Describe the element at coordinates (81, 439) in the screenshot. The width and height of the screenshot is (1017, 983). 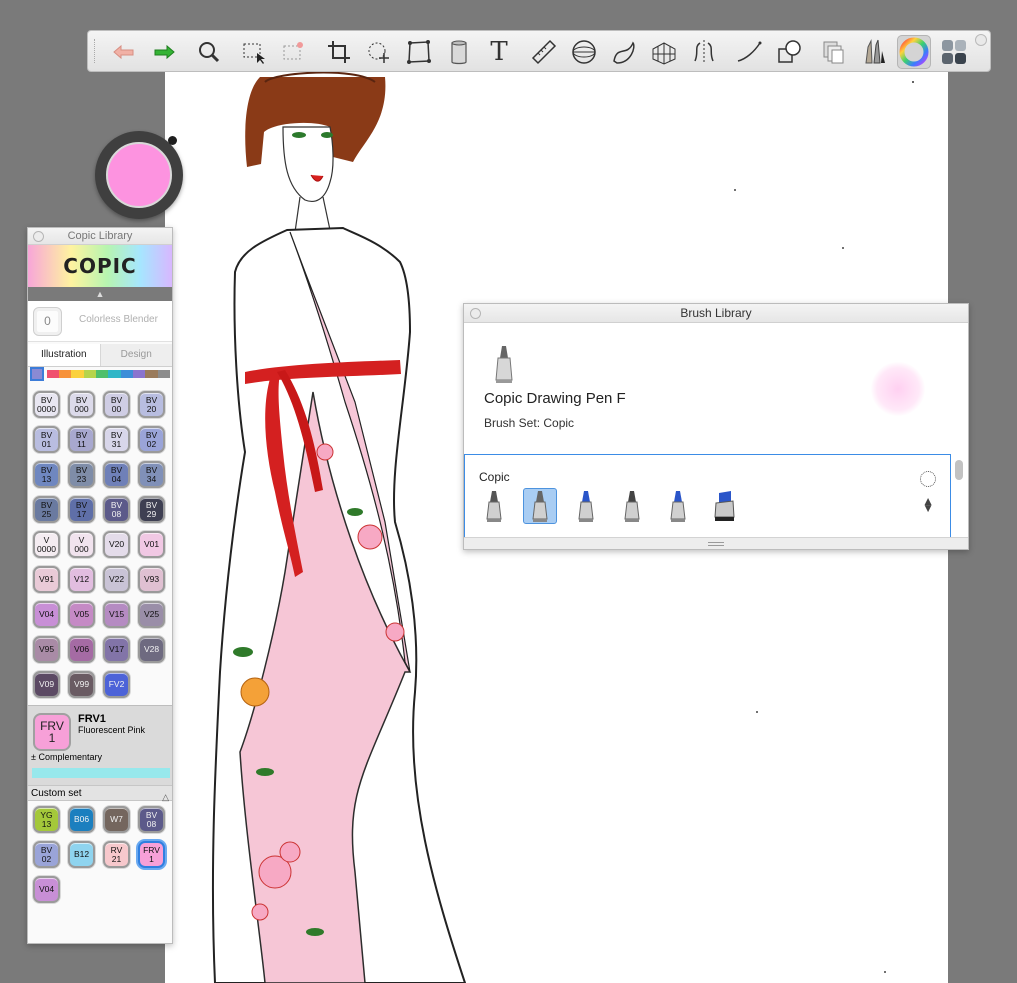
I see `marker-chip: BV 11` at that location.